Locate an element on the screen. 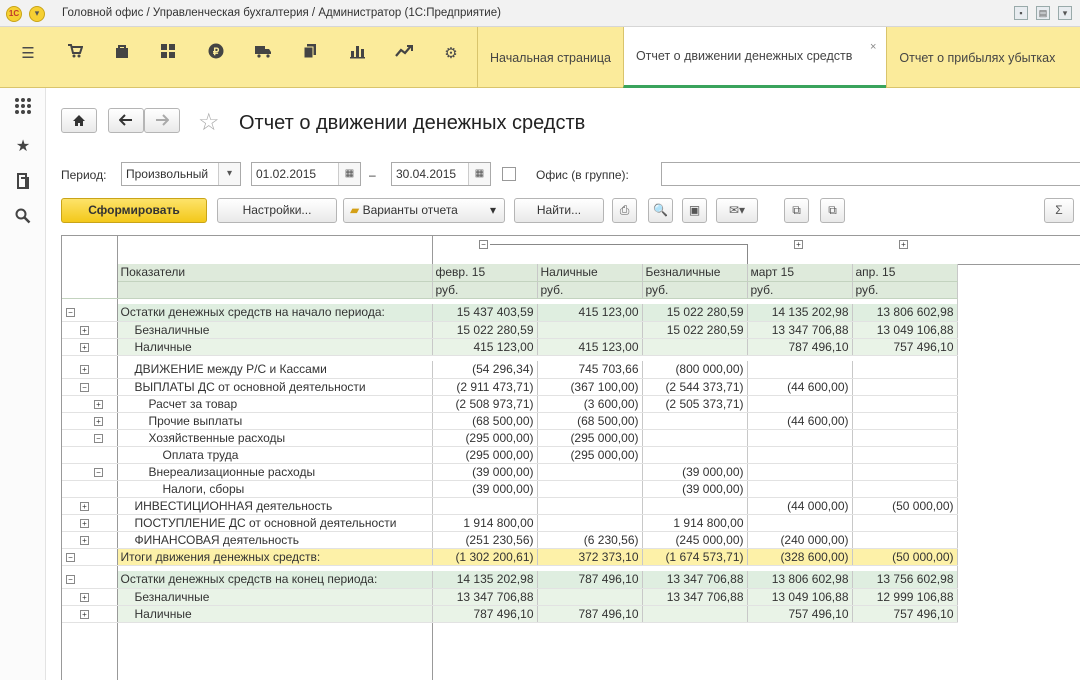 The height and width of the screenshot is (680, 1080). tree-cell: + is located at coordinates (90, 421).